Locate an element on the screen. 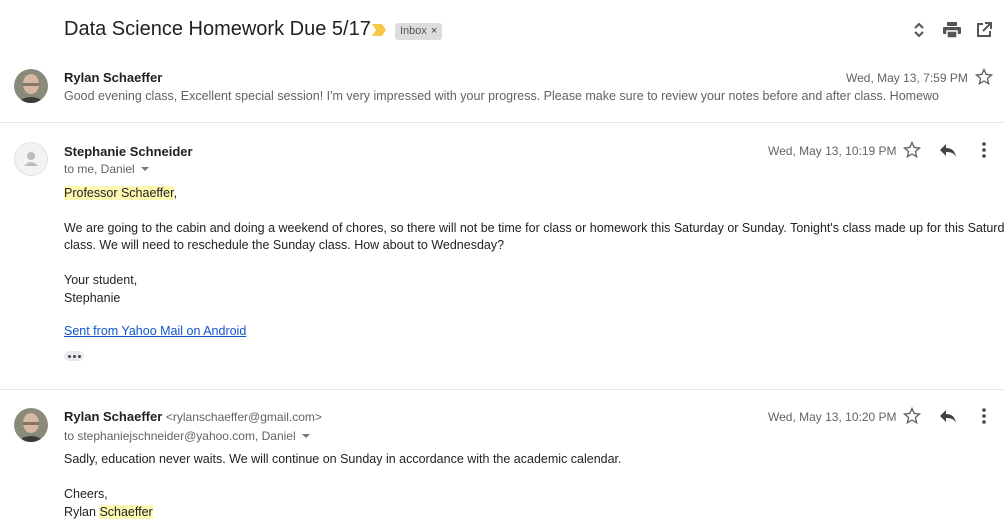 The height and width of the screenshot is (527, 1004). sender-email: <rylanschaeffer@gmail.com> is located at coordinates (243, 417).